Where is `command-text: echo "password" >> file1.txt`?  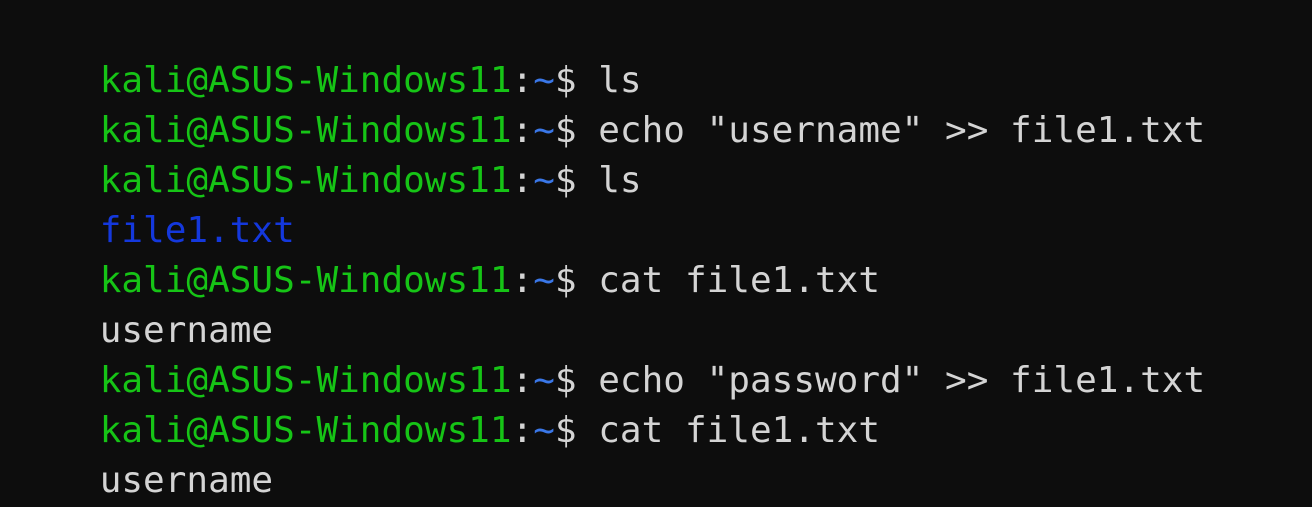
command-text: echo "password" >> file1.txt is located at coordinates (891, 380).